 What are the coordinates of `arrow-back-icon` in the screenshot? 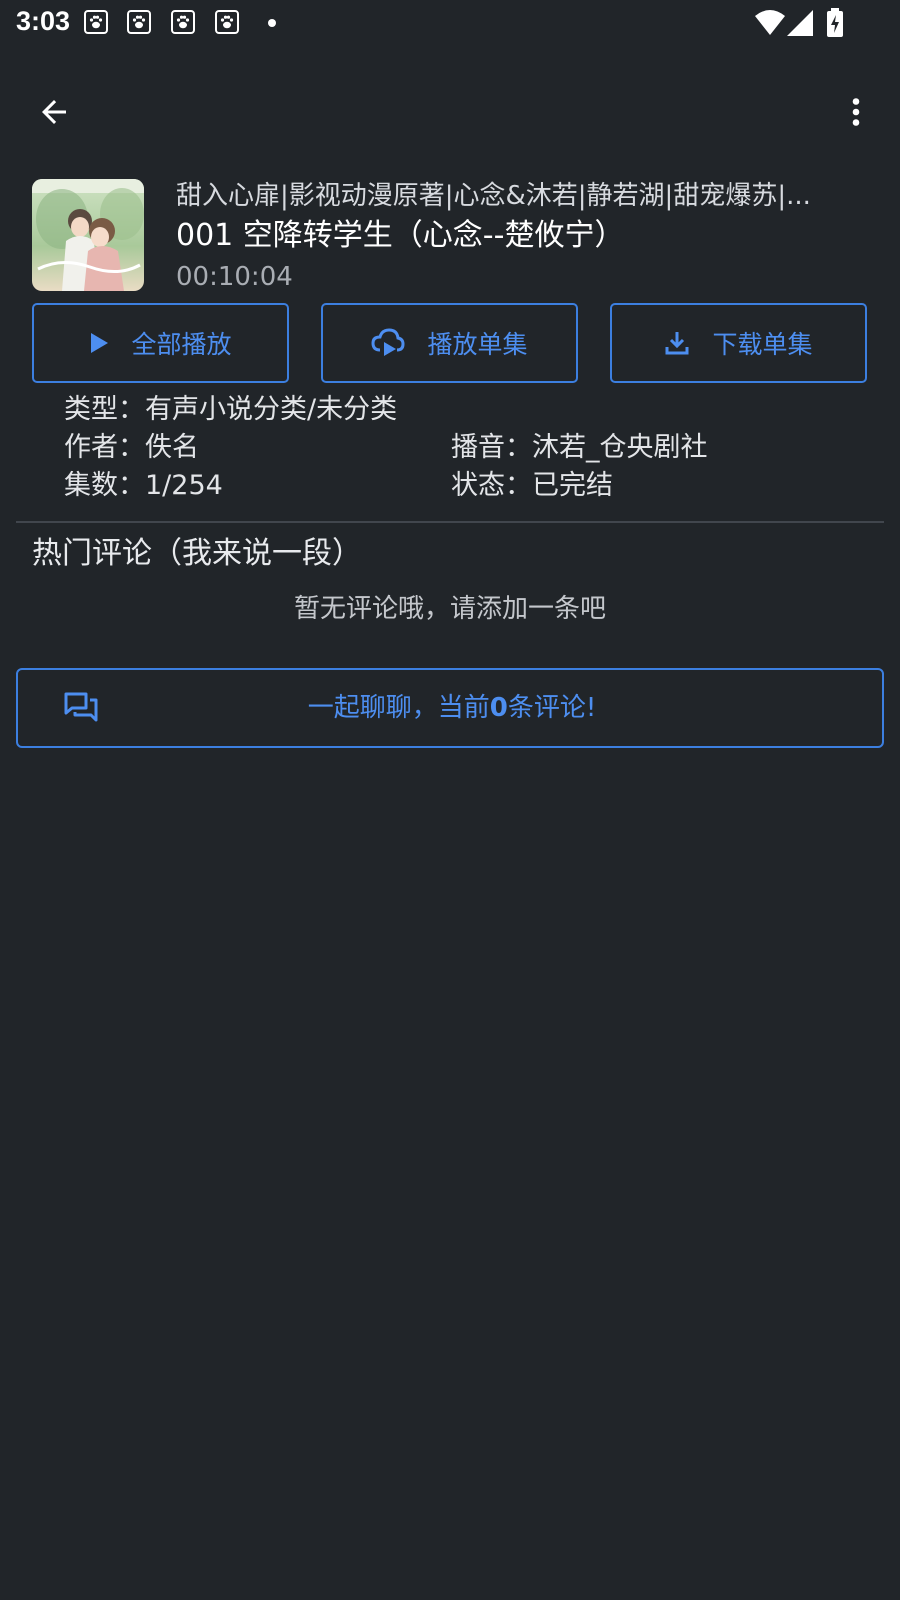 It's located at (54, 112).